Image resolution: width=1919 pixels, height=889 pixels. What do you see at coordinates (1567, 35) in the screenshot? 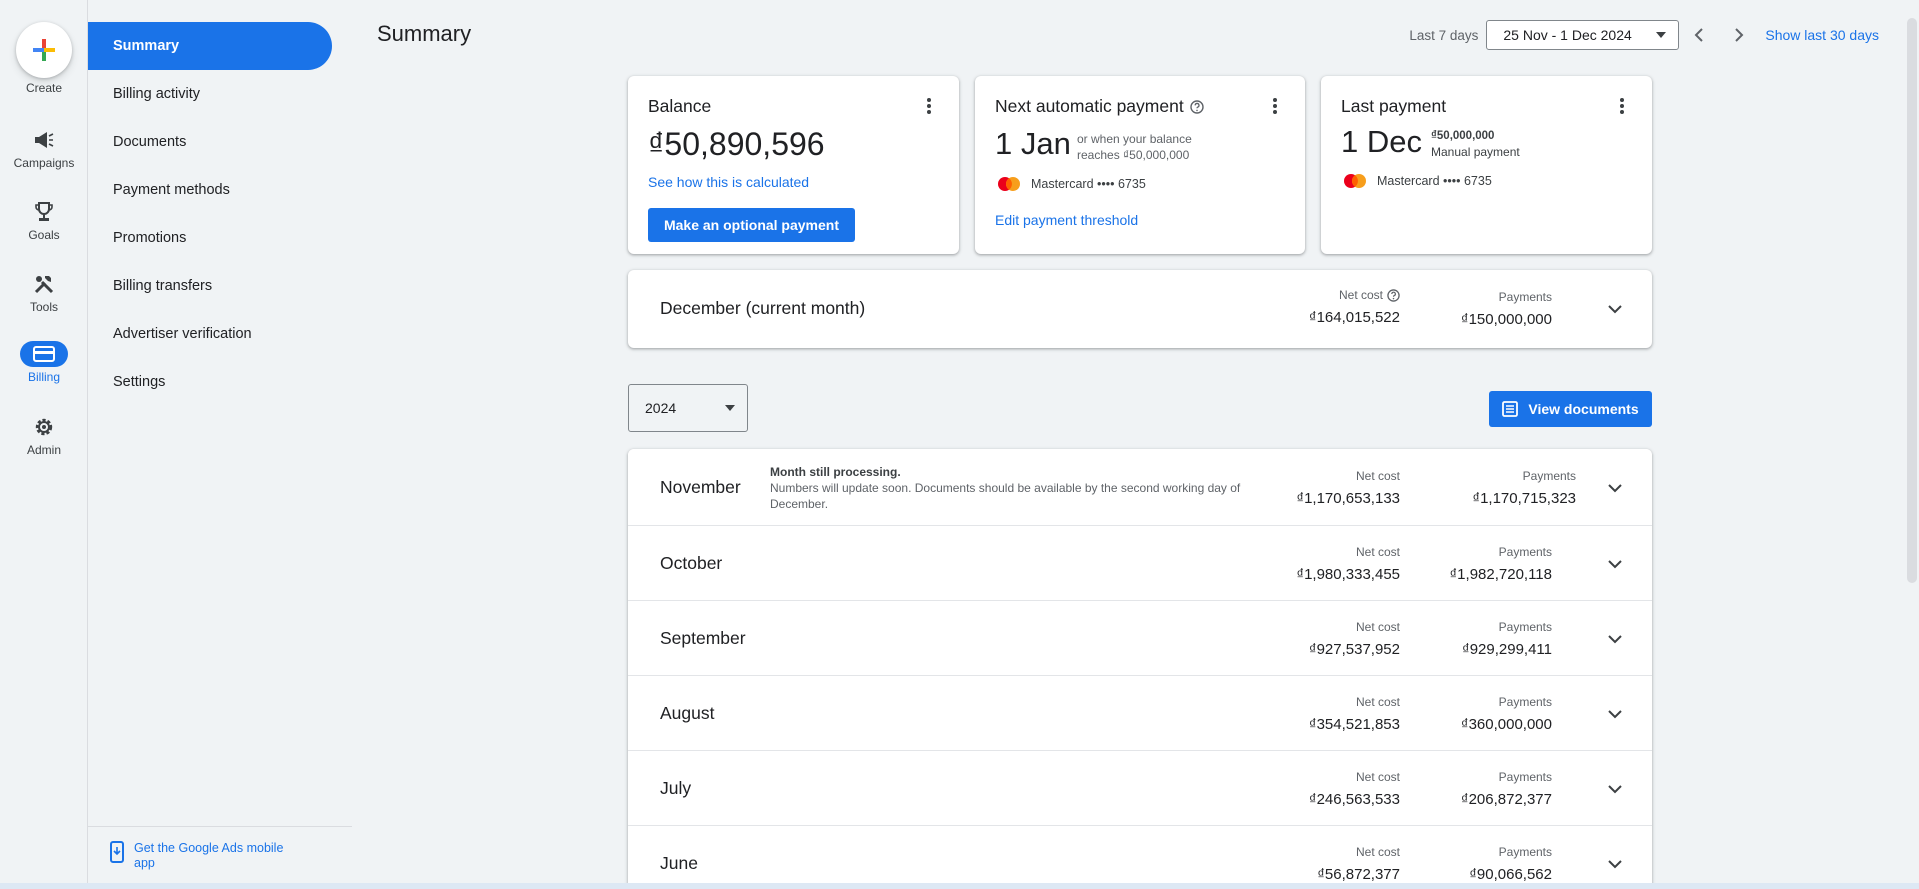
I see `date-range-value: 25 Nov - 1 Dec 2024` at bounding box center [1567, 35].